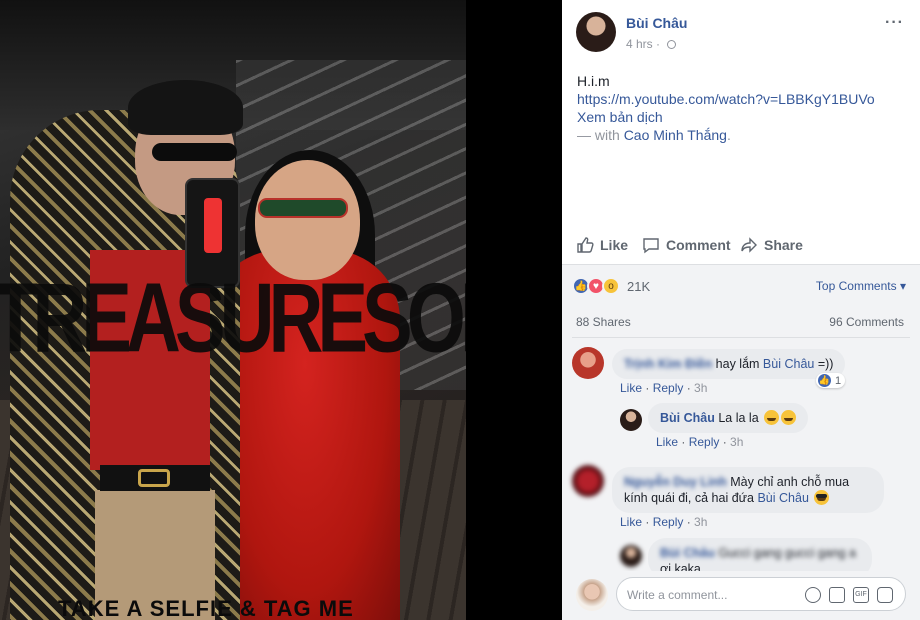  Describe the element at coordinates (894, 23) in the screenshot. I see `more-options-icon: ···` at that location.